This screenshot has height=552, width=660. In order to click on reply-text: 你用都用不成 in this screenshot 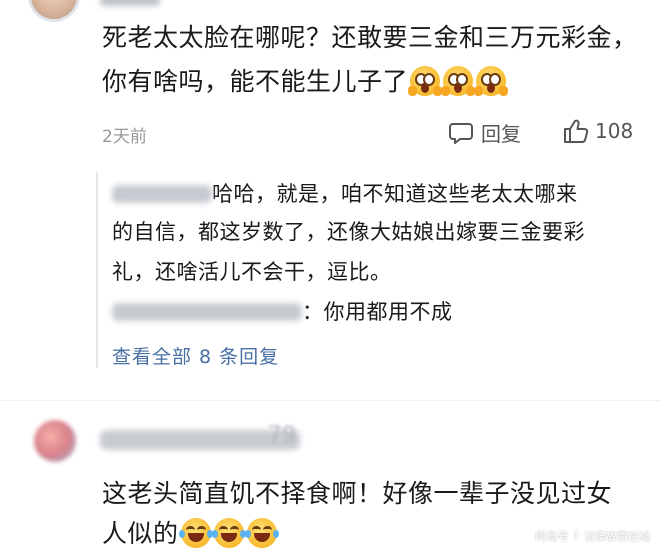, I will do `click(388, 312)`.